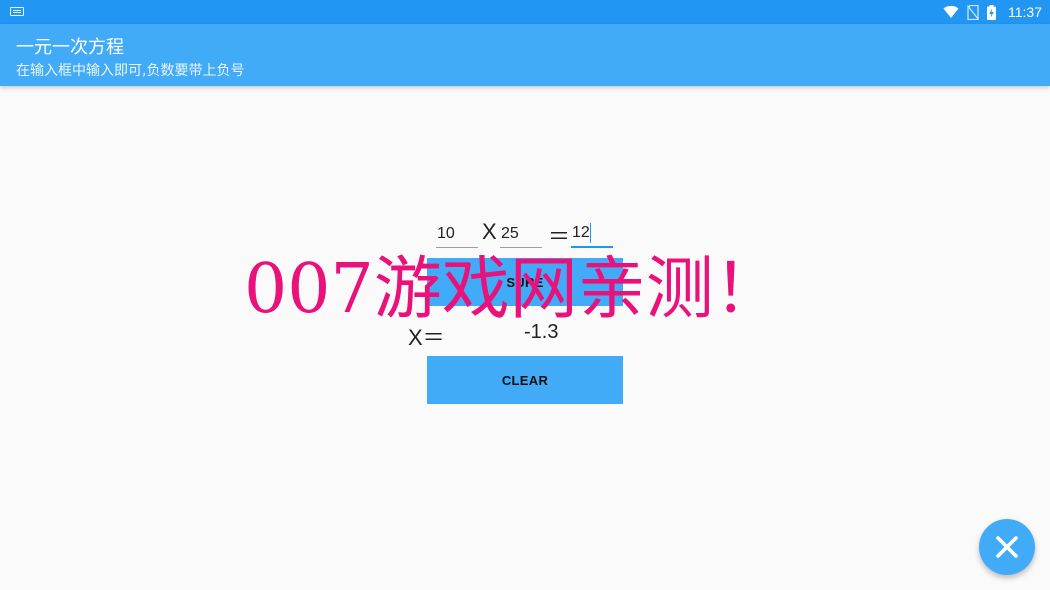  Describe the element at coordinates (525, 380) in the screenshot. I see `clear-button: CLEAR` at that location.